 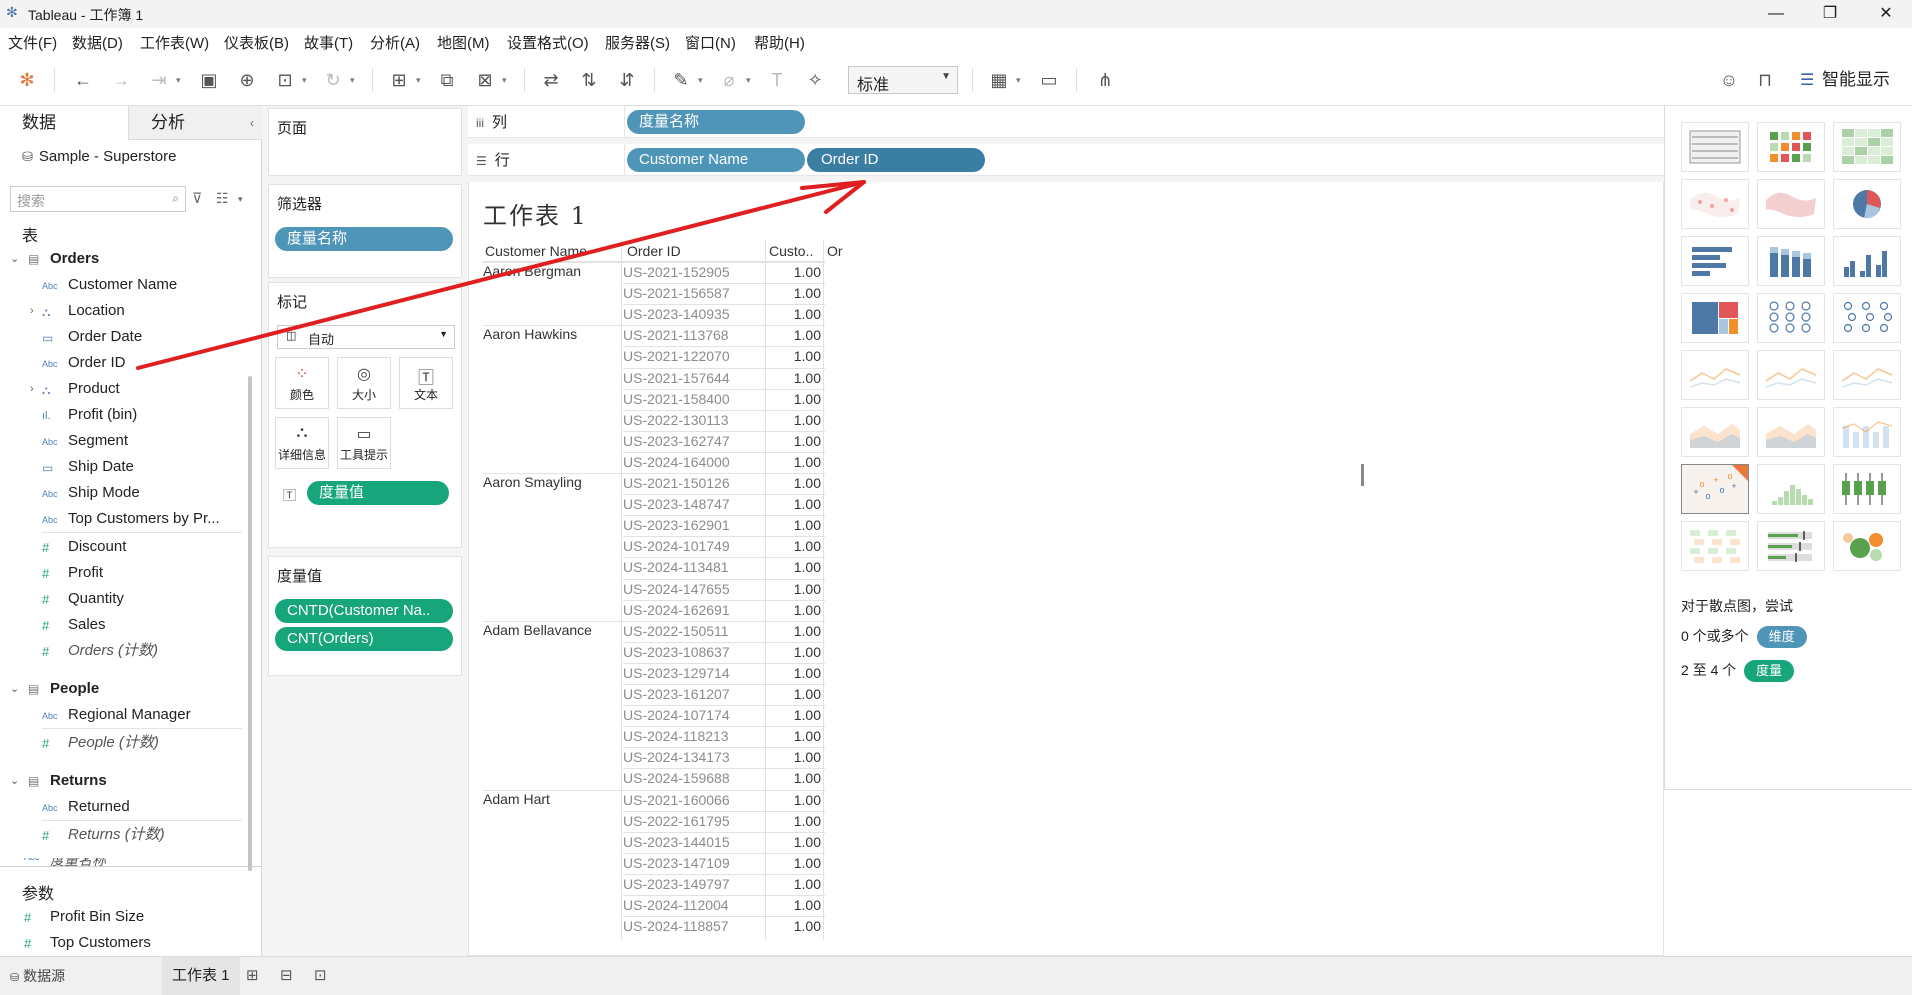 What do you see at coordinates (144, 836) in the screenshot?
I see `field-returns-count: # Returns (计数)` at bounding box center [144, 836].